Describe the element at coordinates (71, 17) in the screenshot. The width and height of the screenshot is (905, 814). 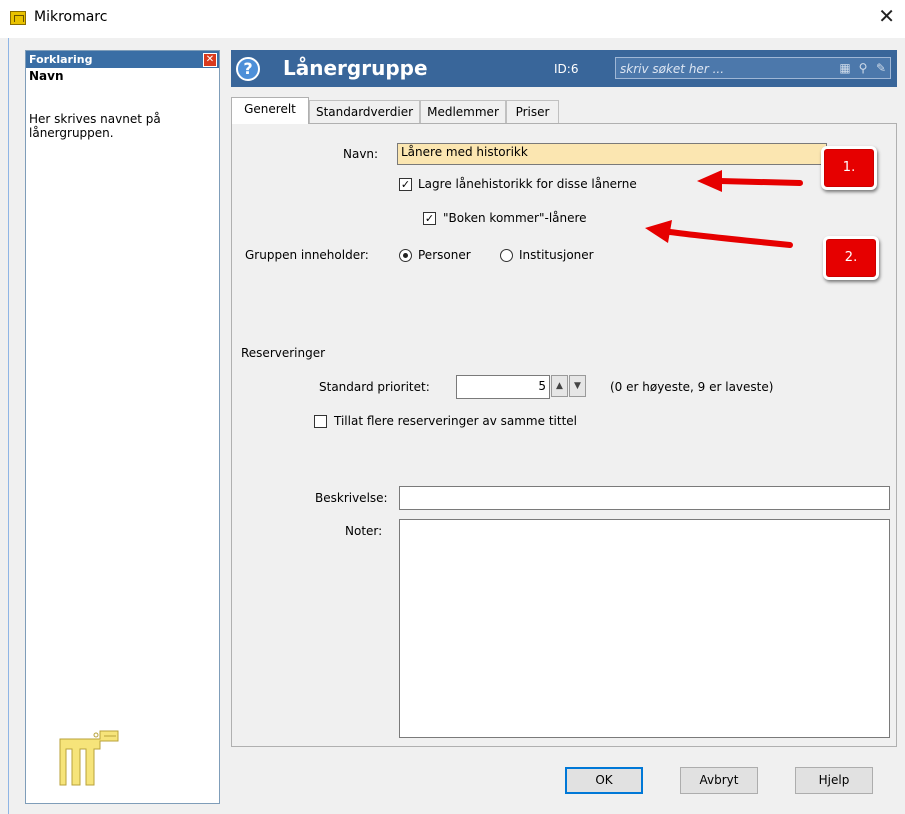
I see `window-title: Mikromarc` at that location.